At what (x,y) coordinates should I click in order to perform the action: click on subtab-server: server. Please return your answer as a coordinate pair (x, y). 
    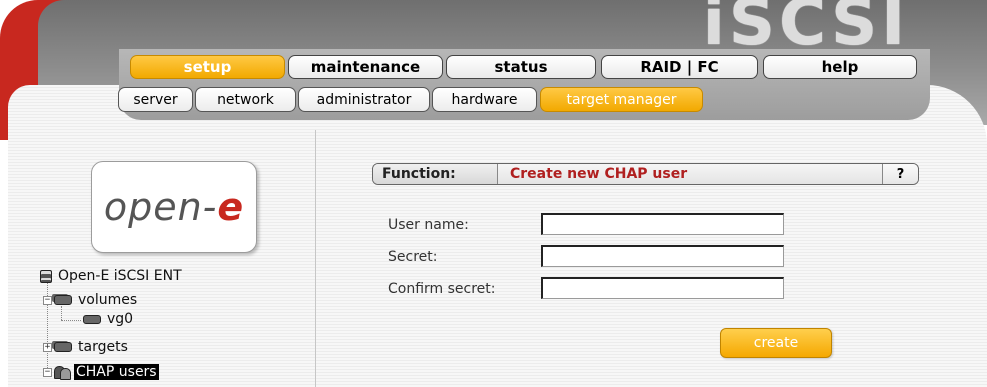
    Looking at the image, I should click on (155, 99).